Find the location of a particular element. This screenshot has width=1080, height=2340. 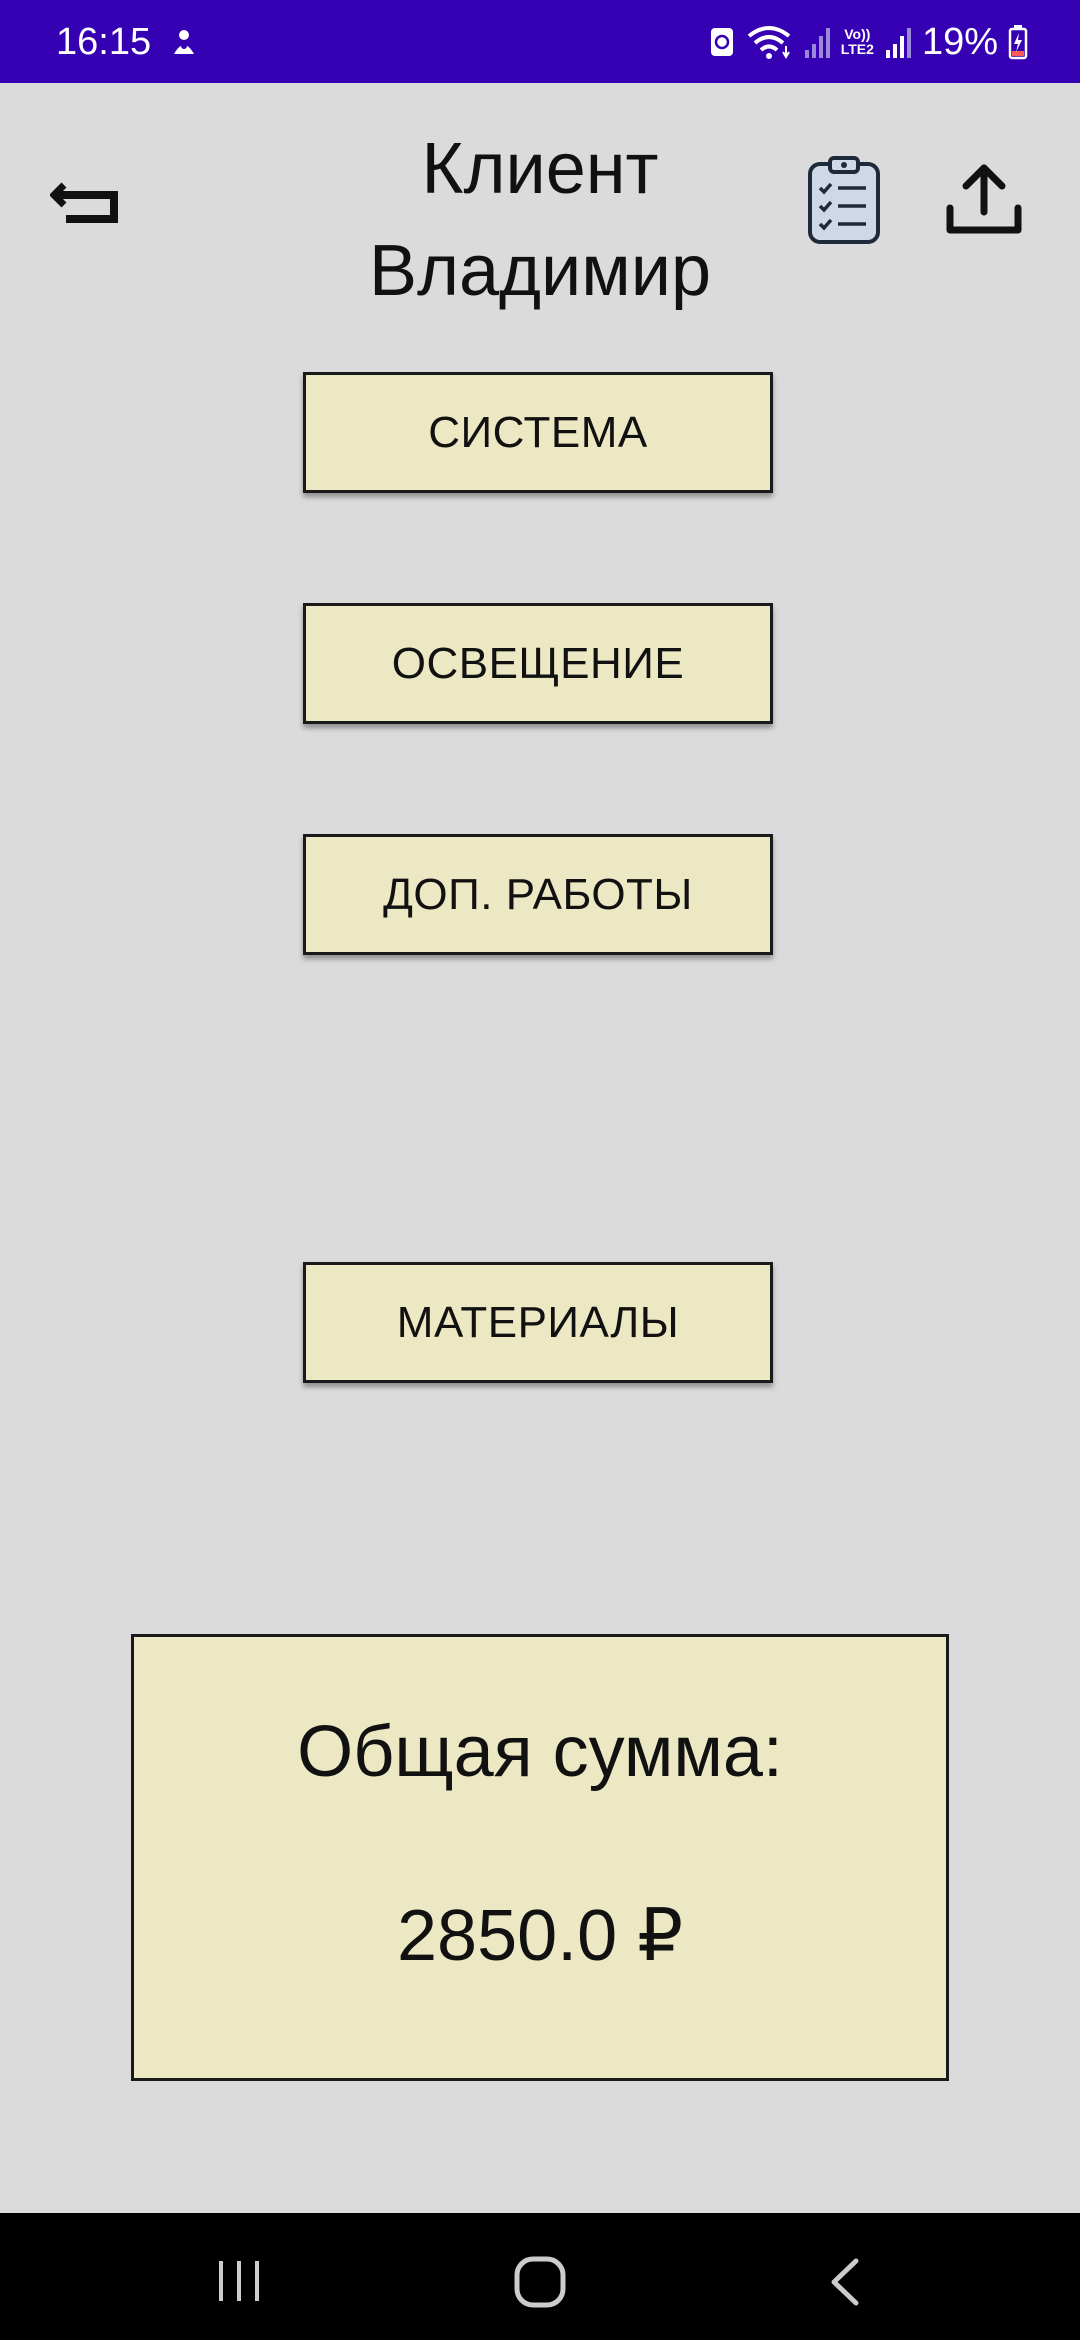

extra-work-button: ДОП. РАБОТЫ is located at coordinates (538, 894).